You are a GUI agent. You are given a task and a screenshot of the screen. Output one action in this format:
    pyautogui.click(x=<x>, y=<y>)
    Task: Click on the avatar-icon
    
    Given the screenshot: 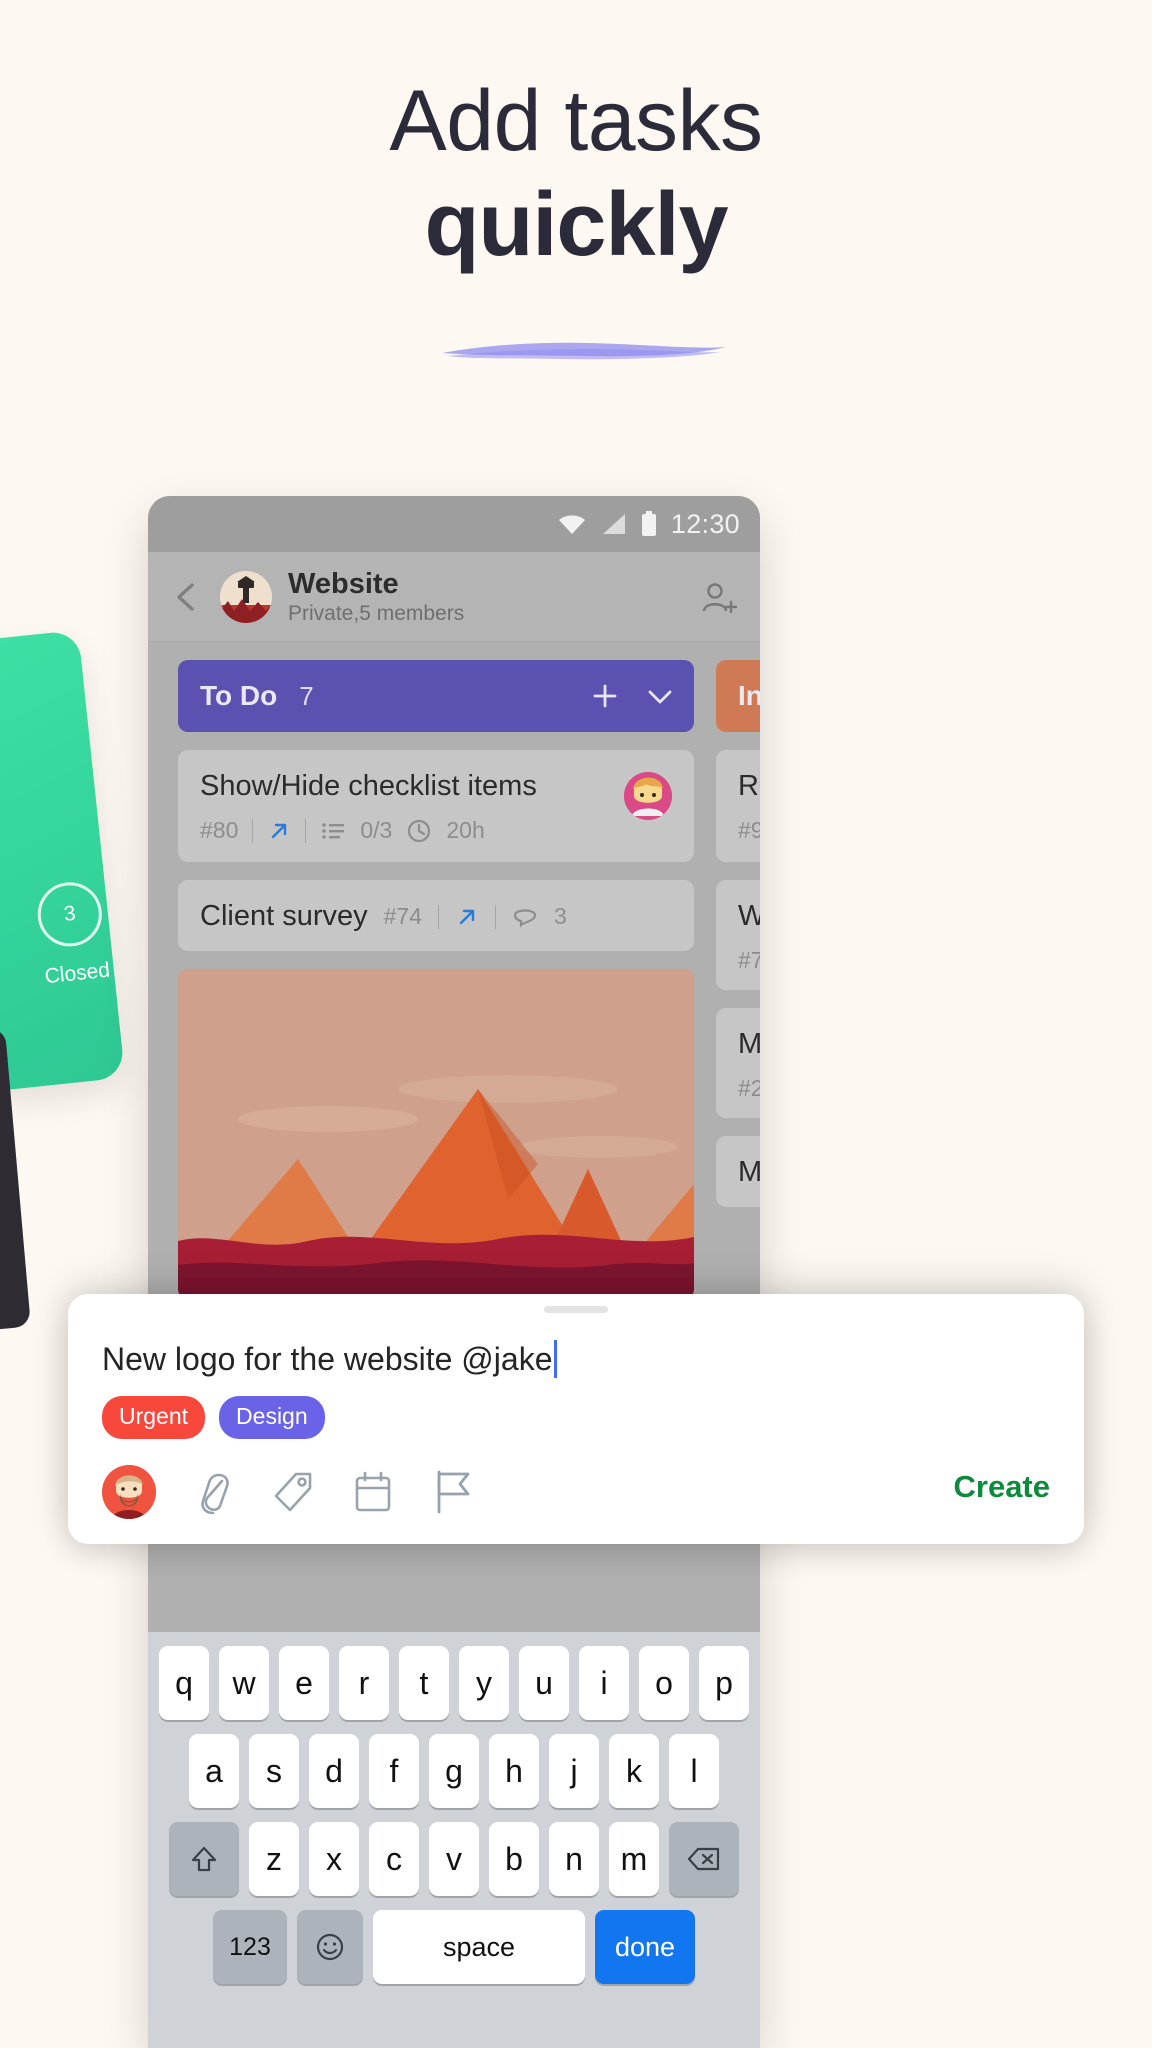 What is the action you would take?
    pyautogui.click(x=129, y=1492)
    